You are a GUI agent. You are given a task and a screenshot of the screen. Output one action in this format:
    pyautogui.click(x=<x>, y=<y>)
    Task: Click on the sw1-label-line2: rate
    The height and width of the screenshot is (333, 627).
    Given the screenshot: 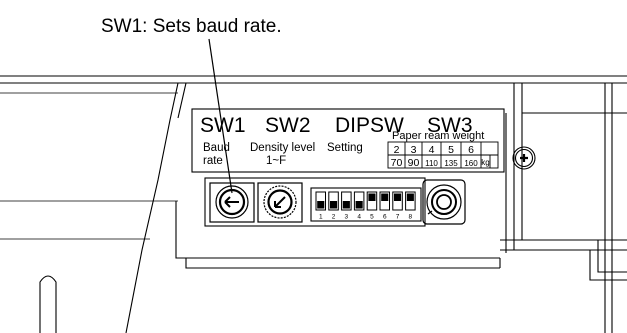 What is the action you would take?
    pyautogui.click(x=213, y=161)
    